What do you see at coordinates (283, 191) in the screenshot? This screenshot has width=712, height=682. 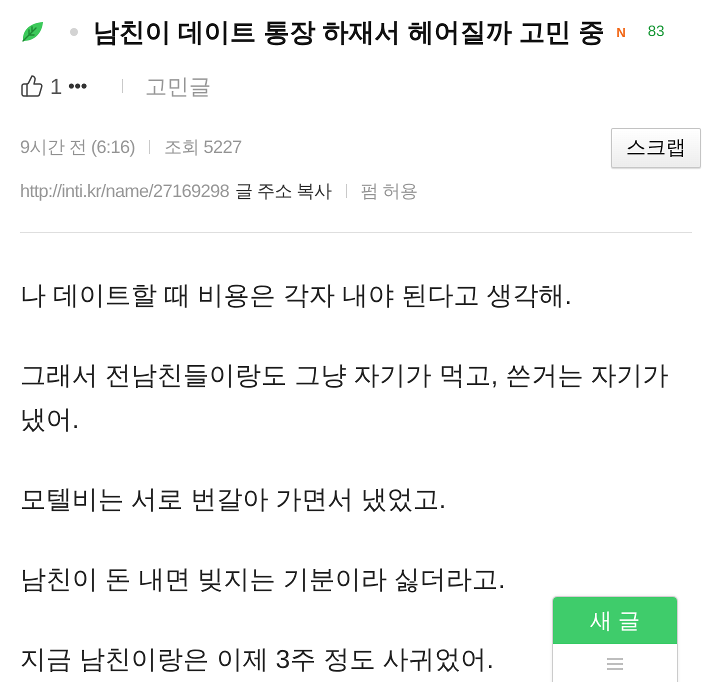 I see `copy-link-button: 글 주소 복사` at bounding box center [283, 191].